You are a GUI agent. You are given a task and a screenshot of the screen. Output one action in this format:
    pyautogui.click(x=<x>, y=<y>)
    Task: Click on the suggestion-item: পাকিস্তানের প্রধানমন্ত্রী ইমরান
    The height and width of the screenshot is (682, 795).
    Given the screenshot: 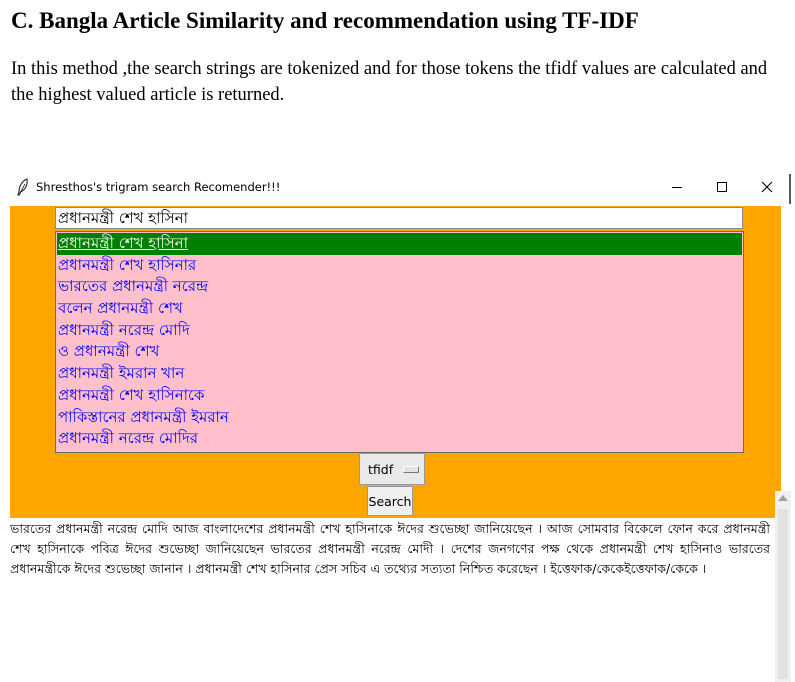 What is the action you would take?
    pyautogui.click(x=399, y=418)
    